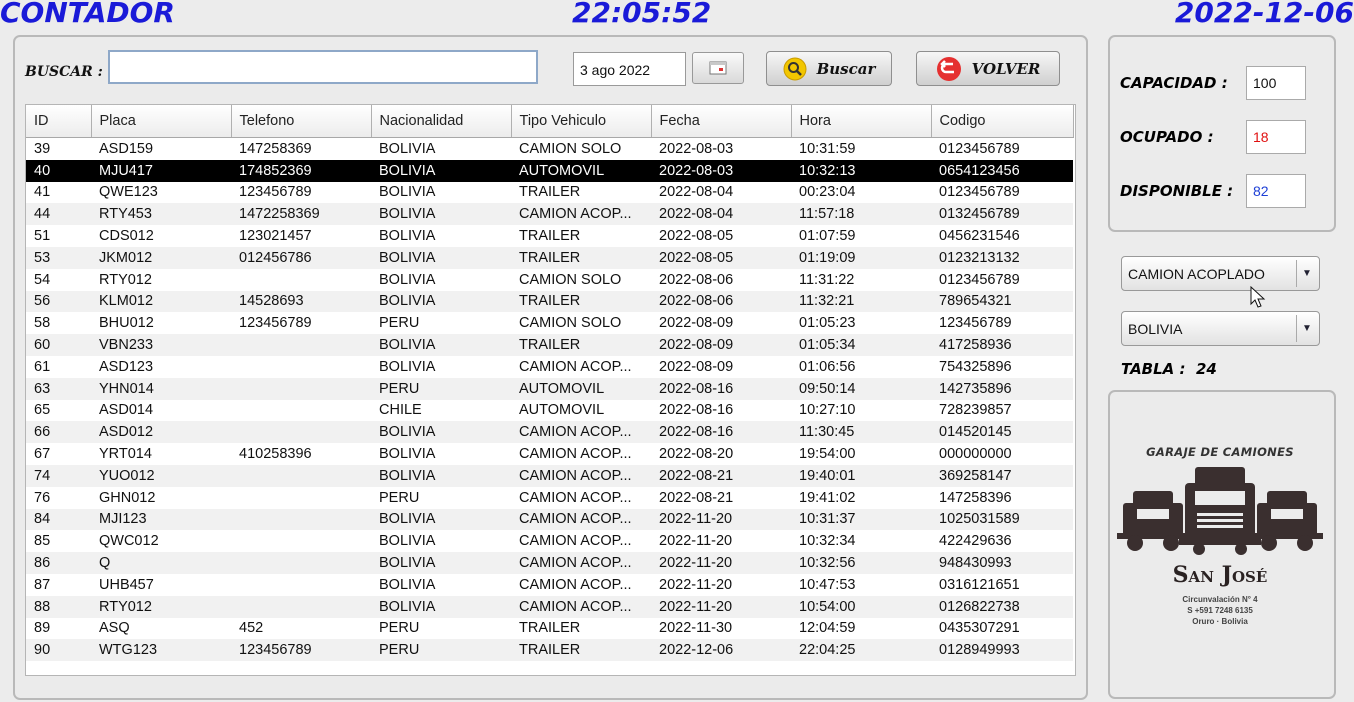  I want to click on nationality-select: BOLIVIA ▼, so click(1220, 328).